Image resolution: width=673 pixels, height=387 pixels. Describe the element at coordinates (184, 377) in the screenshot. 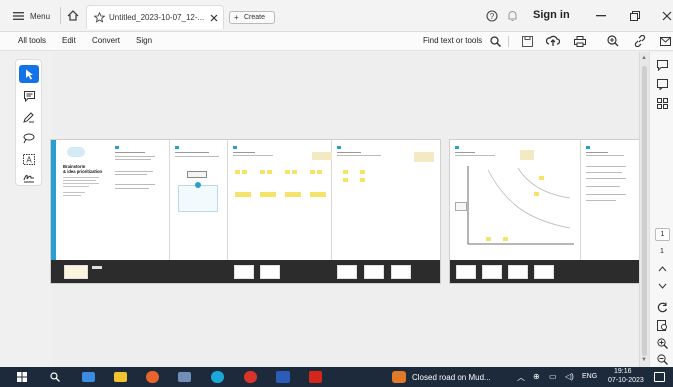

I see `store-icon` at that location.